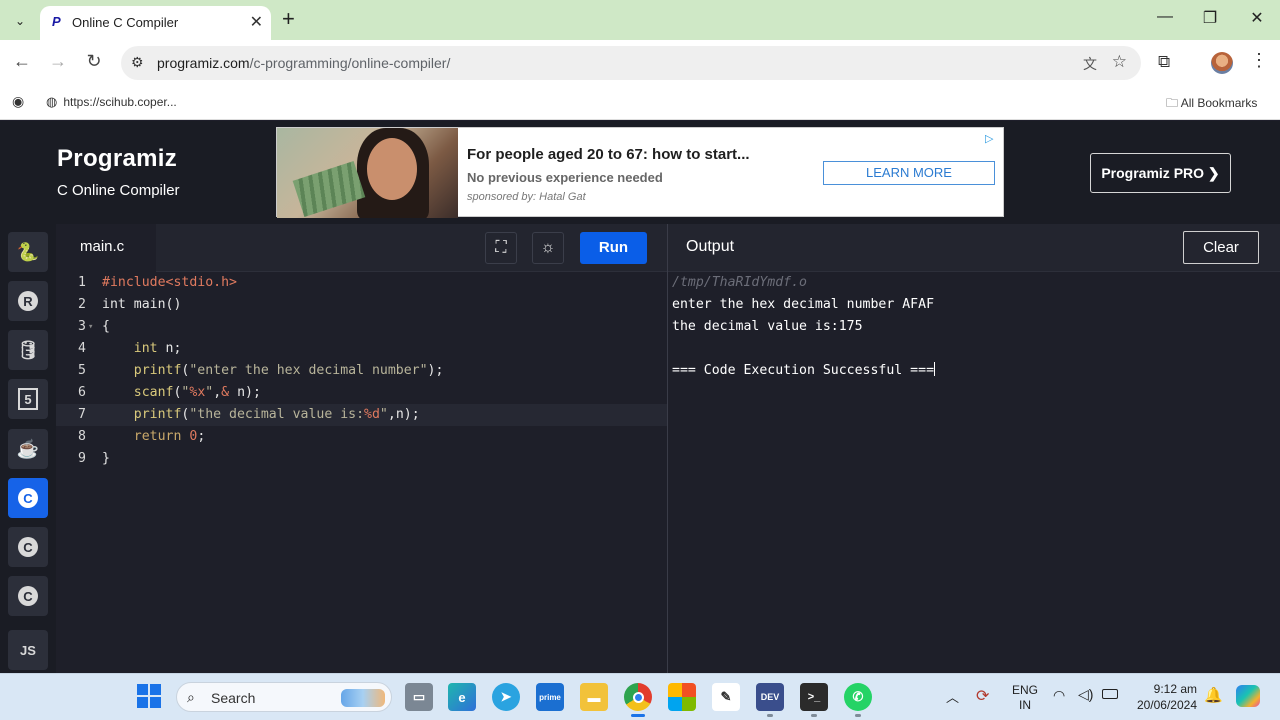 This screenshot has width=1280, height=720. Describe the element at coordinates (1248, 696) in the screenshot. I see `copilot-icon` at that location.